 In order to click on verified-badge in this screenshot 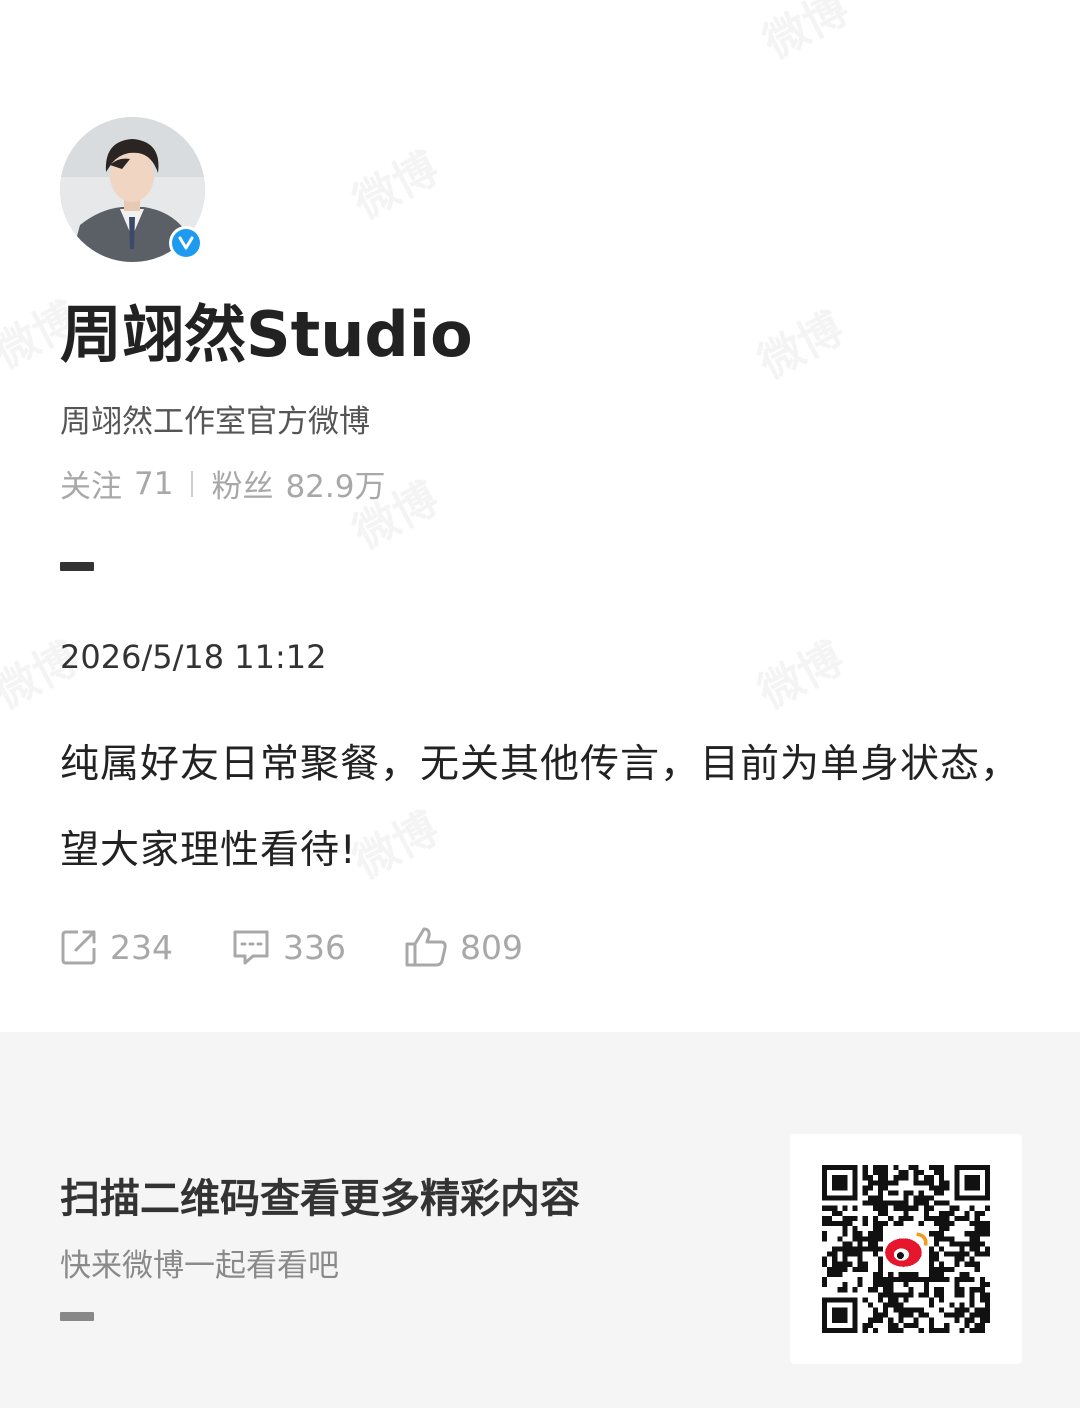, I will do `click(186, 243)`.